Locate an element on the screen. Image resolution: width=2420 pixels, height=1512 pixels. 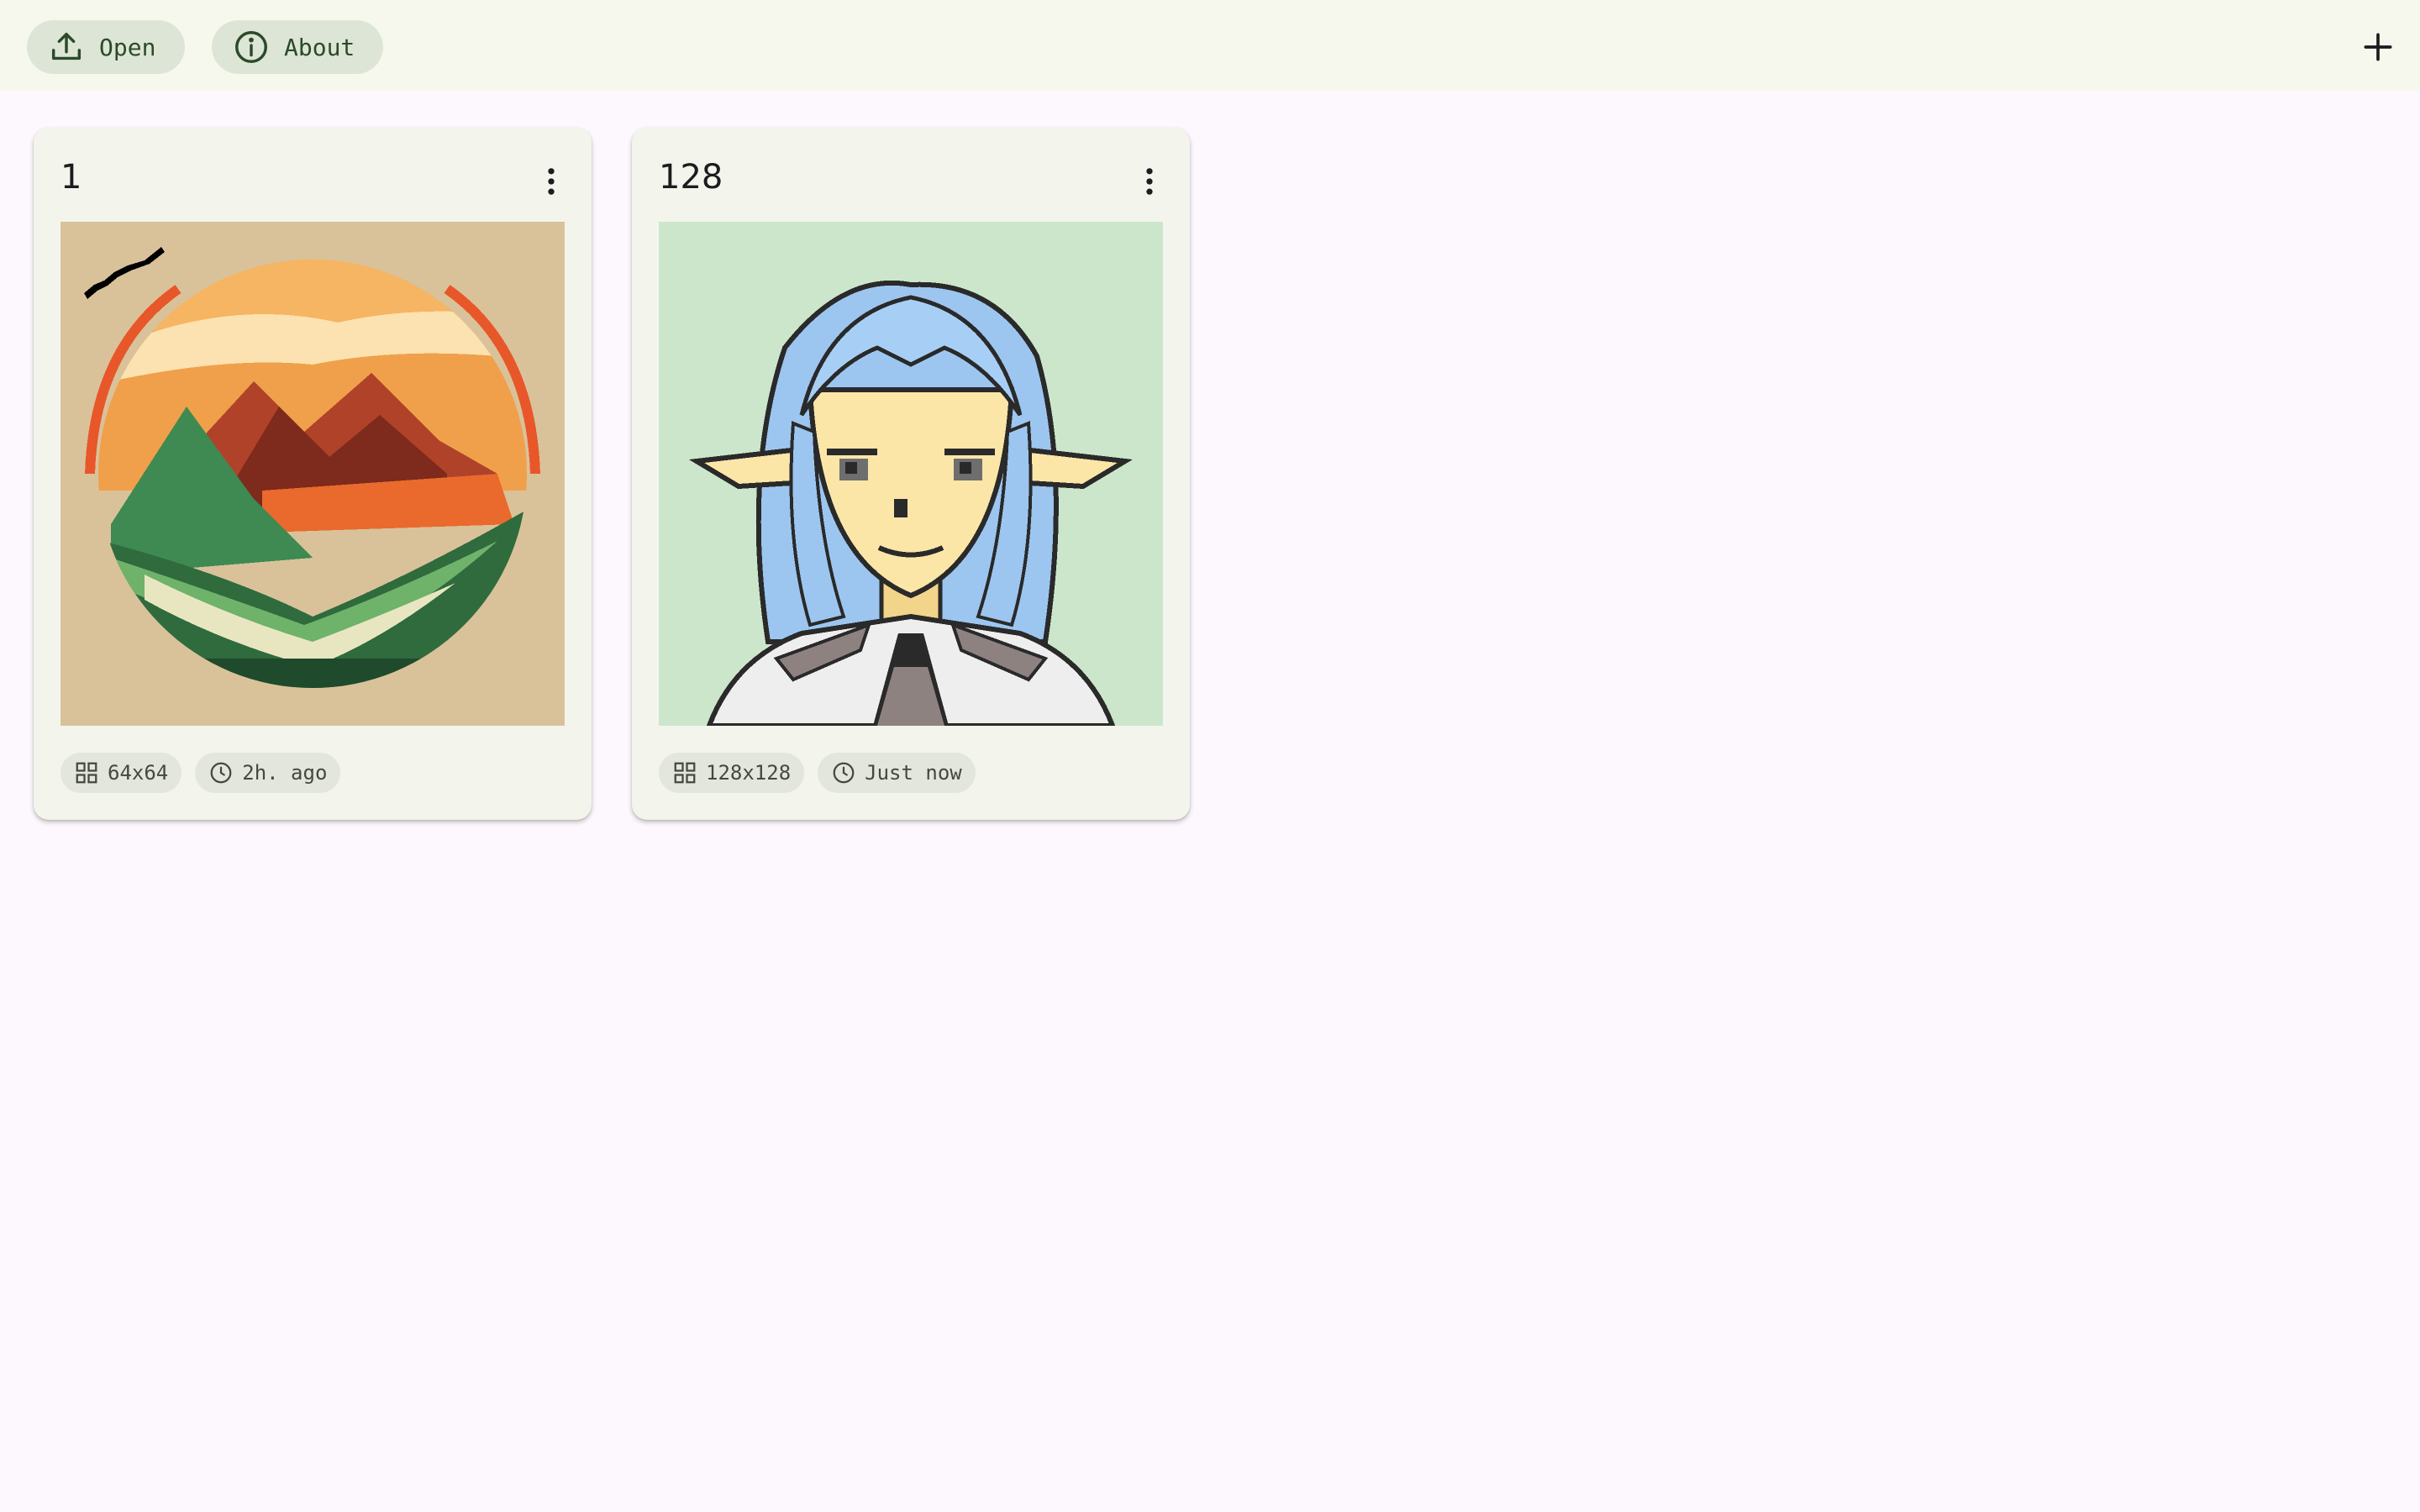
open-button: Open is located at coordinates (106, 47).